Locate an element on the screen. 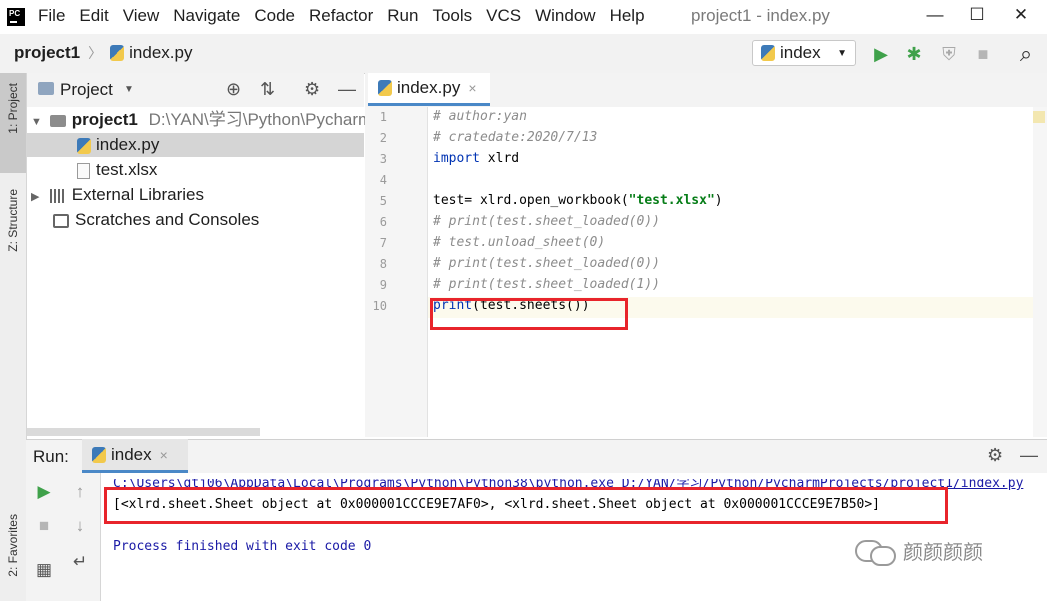  line-number: 2 is located at coordinates (383, 138).